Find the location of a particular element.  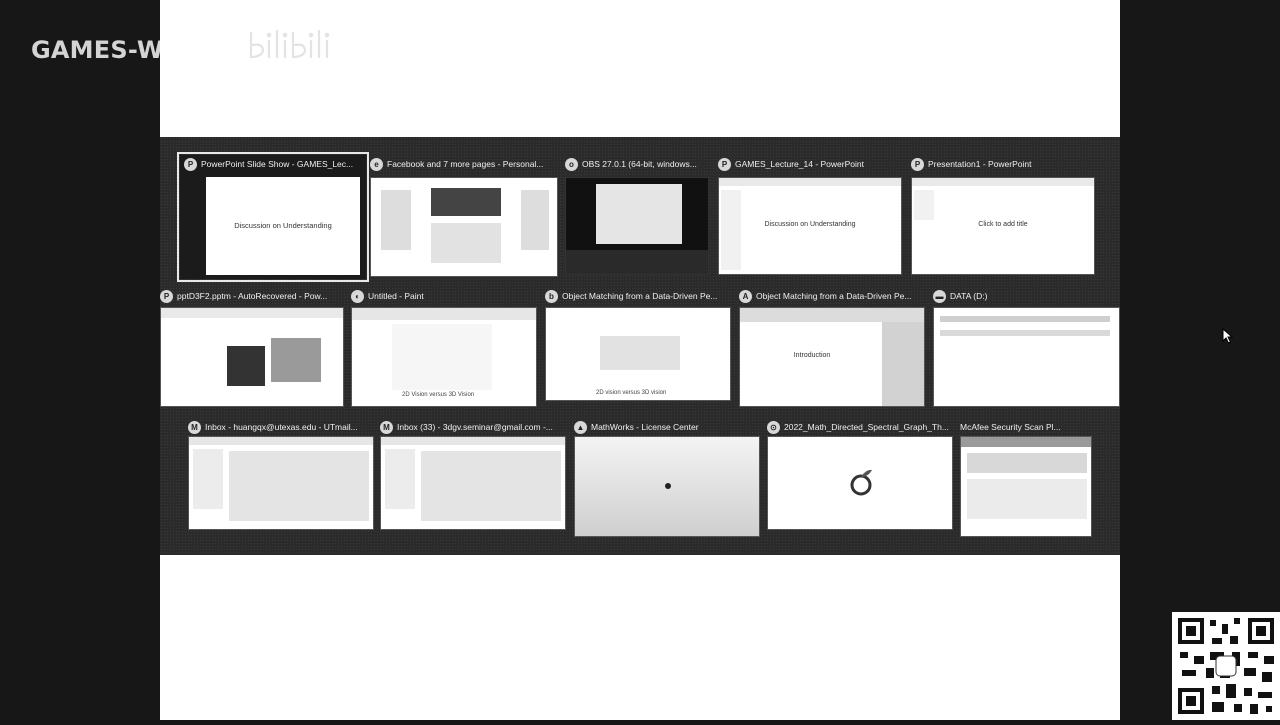

bilibili-logo is located at coordinates (289, 44).